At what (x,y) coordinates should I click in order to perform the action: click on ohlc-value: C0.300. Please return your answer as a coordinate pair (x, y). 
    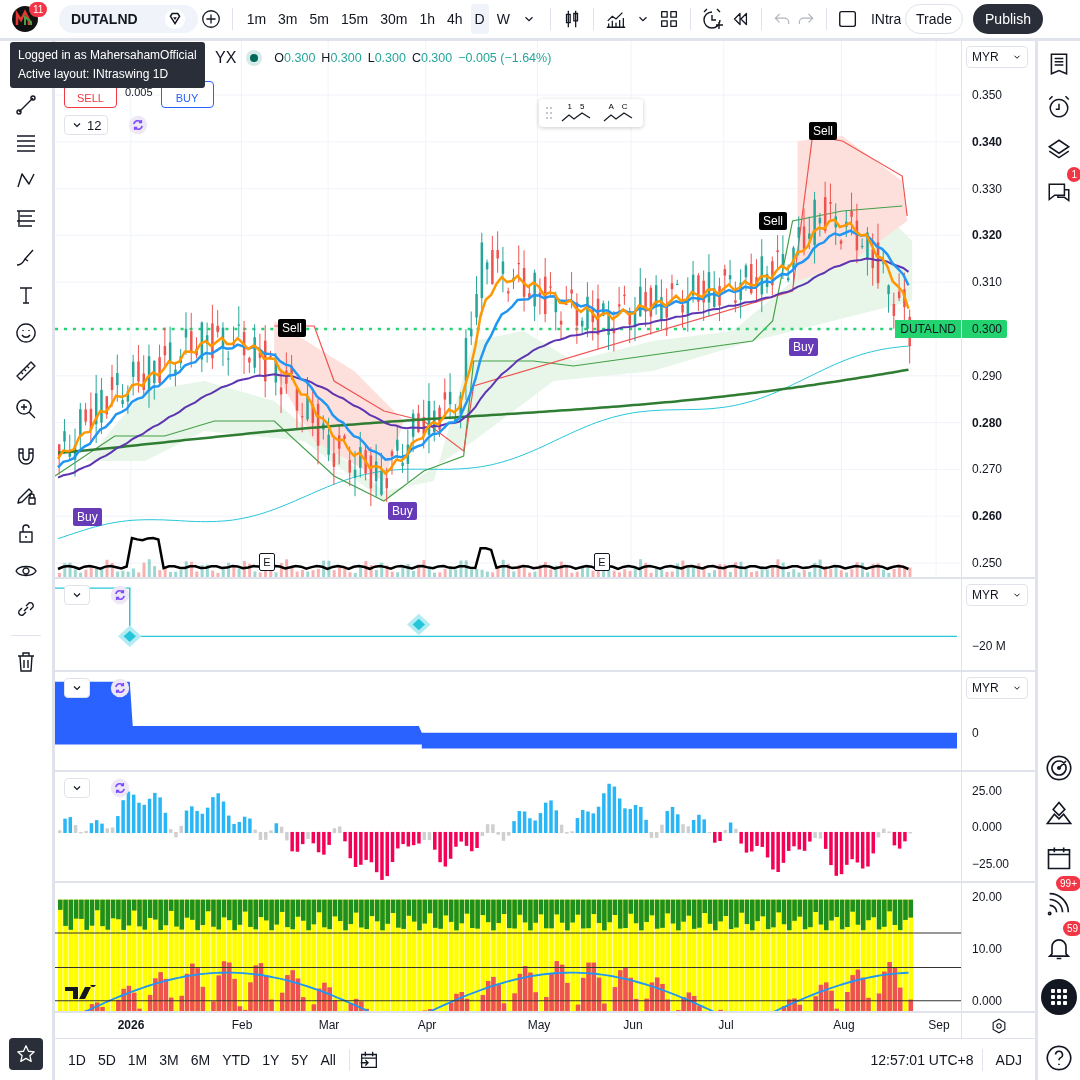
    Looking at the image, I should click on (432, 58).